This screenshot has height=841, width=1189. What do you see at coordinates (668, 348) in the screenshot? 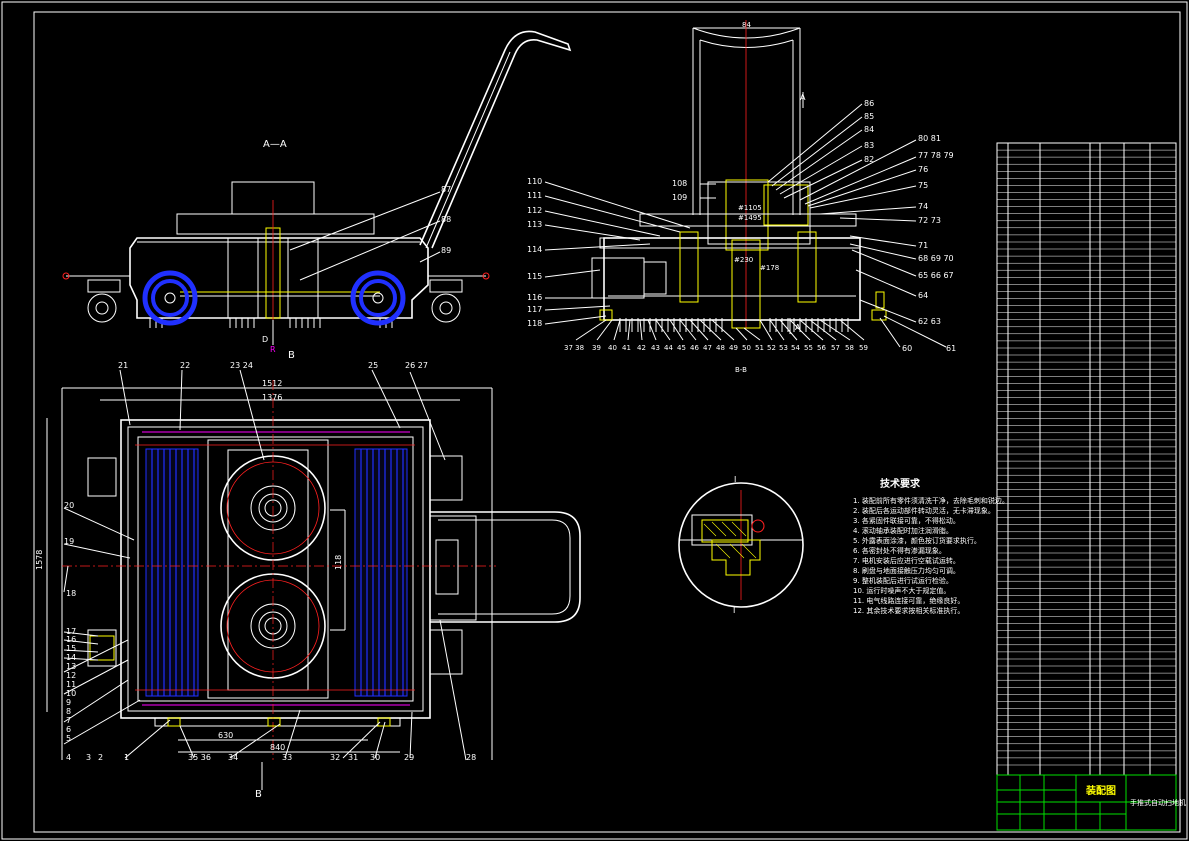
I see `label-44: 44` at bounding box center [668, 348].